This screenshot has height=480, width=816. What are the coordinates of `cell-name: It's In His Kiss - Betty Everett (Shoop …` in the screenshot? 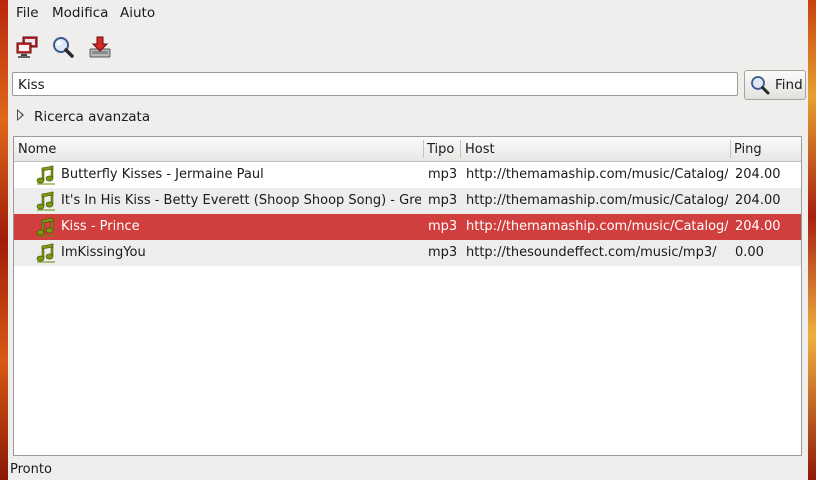 It's located at (241, 200).